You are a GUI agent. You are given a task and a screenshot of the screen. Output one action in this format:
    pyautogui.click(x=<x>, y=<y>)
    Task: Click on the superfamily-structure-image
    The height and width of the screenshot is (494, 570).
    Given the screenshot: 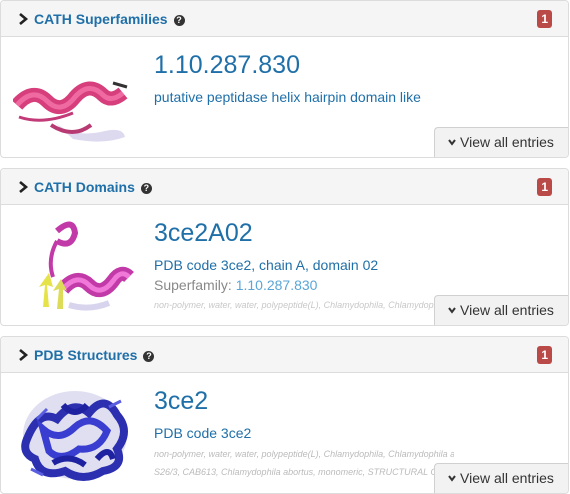 What is the action you would take?
    pyautogui.click(x=70, y=111)
    